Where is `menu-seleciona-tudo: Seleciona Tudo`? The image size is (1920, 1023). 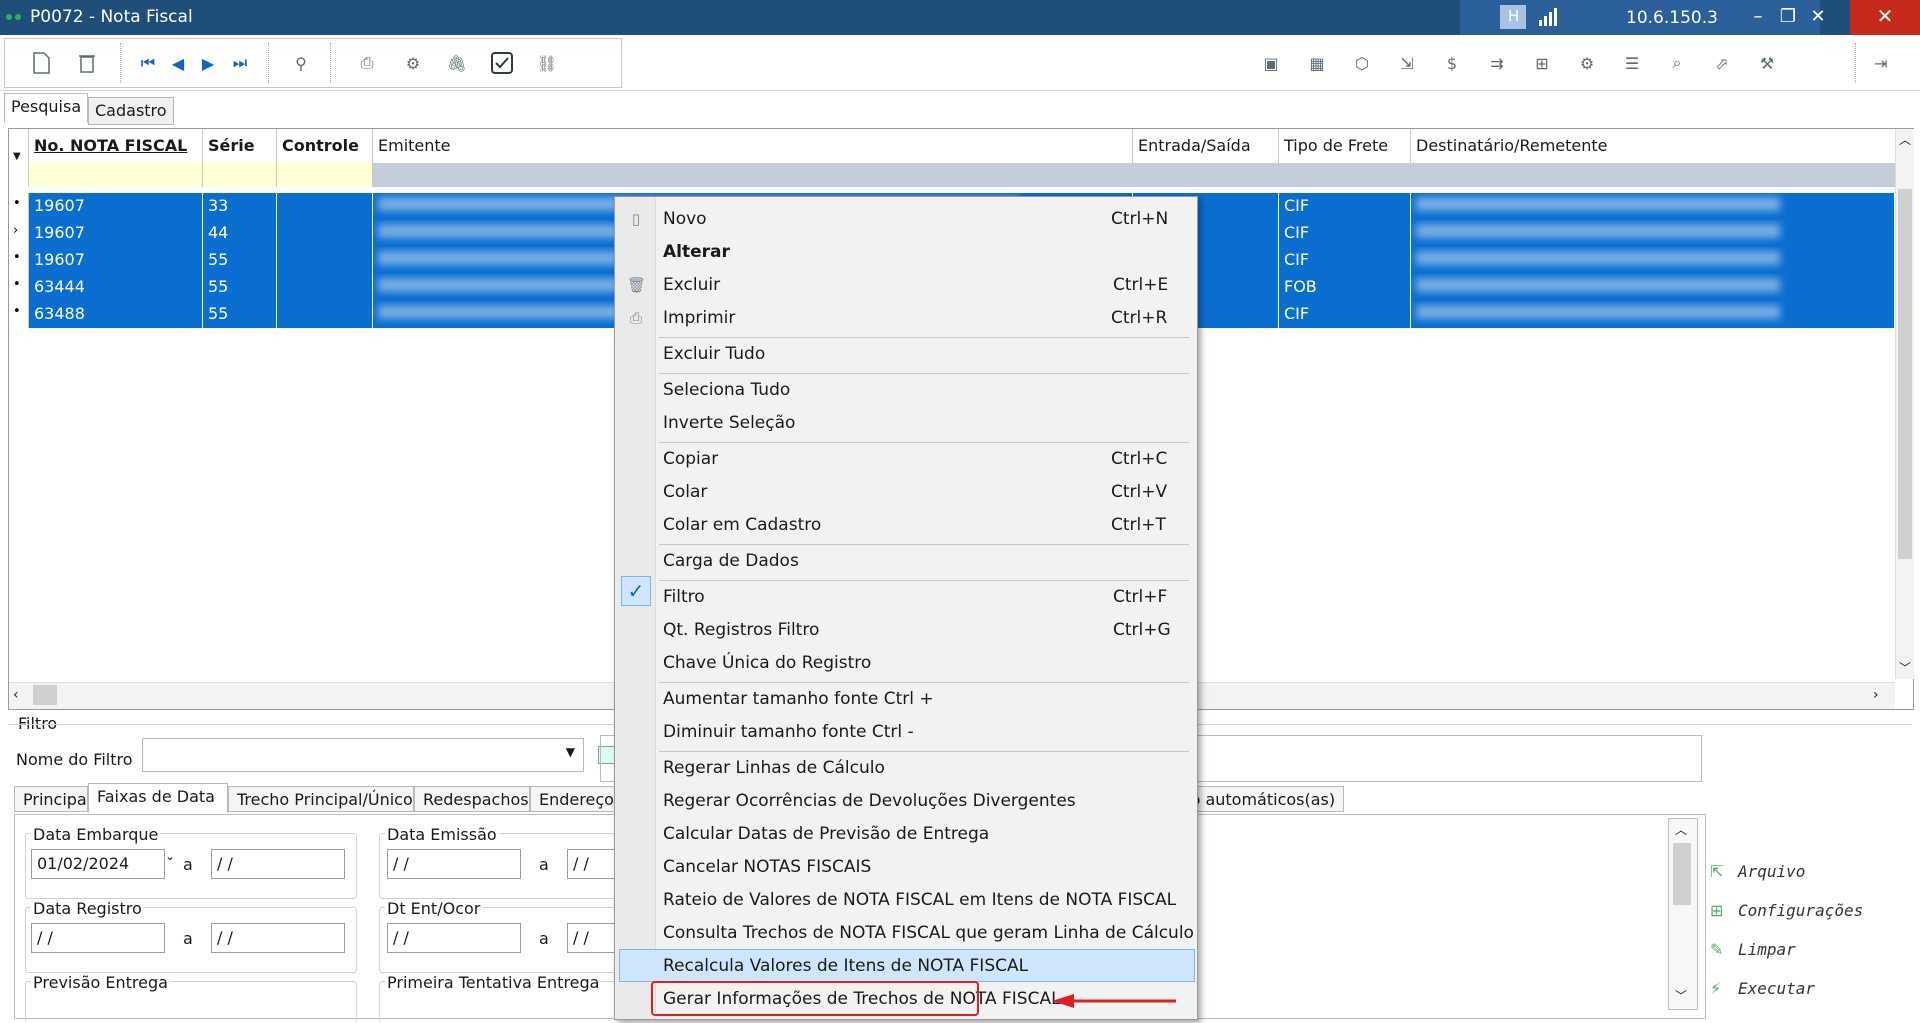
menu-seleciona-tudo: Seleciona Tudo is located at coordinates (726, 392).